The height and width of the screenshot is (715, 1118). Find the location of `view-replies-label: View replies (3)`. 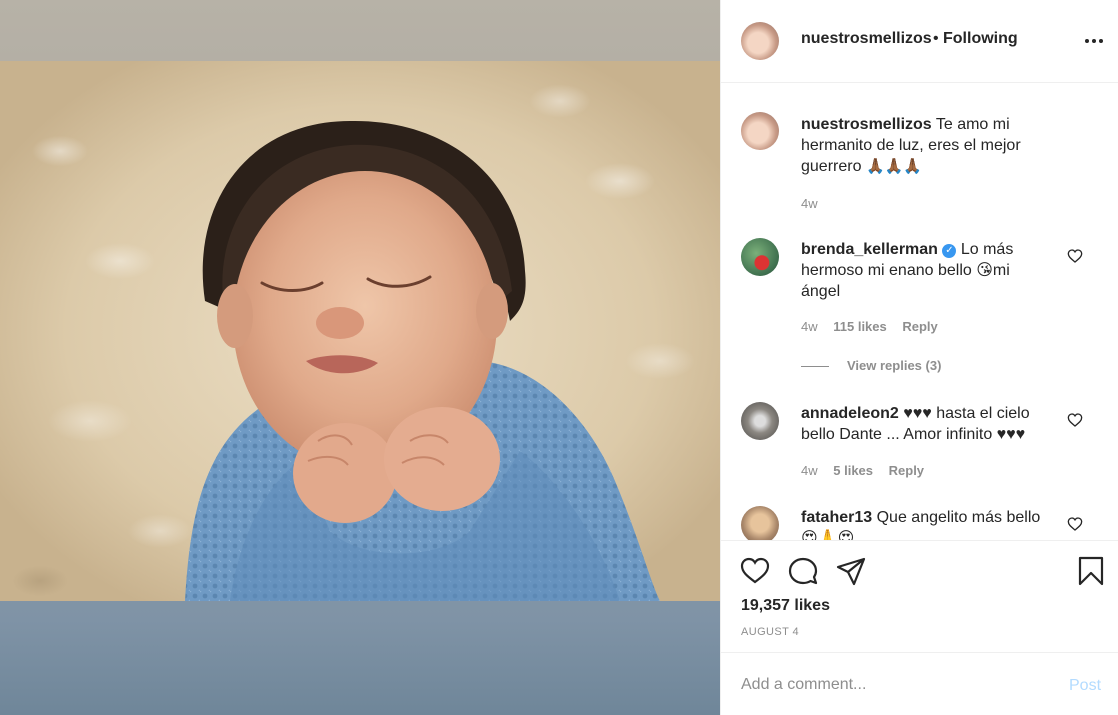

view-replies-label: View replies (3) is located at coordinates (894, 365).